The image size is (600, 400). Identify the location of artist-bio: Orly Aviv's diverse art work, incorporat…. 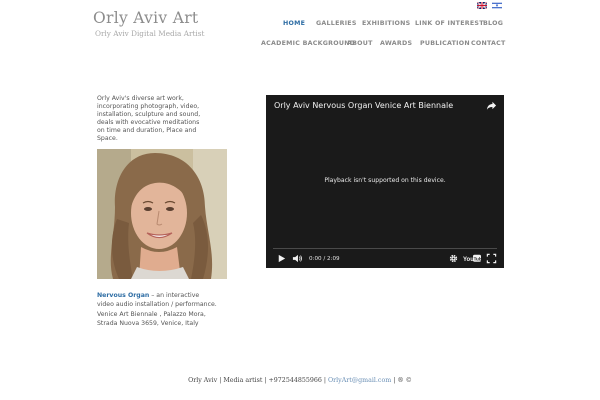
(149, 119).